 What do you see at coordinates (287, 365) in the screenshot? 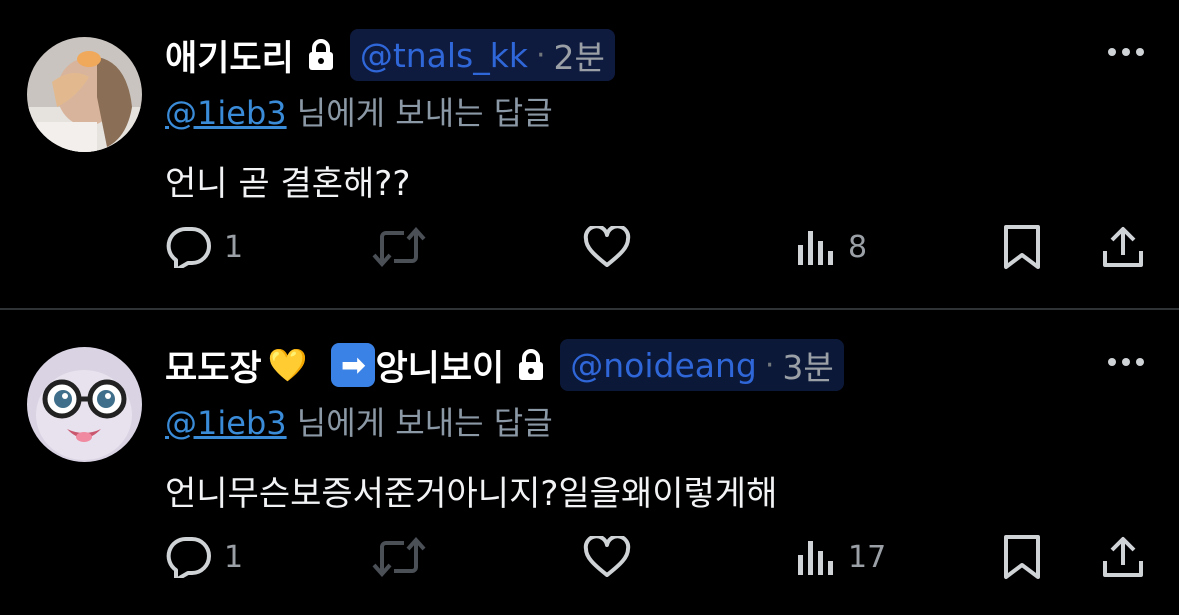
I see `yellow-heart-icon: 💛` at bounding box center [287, 365].